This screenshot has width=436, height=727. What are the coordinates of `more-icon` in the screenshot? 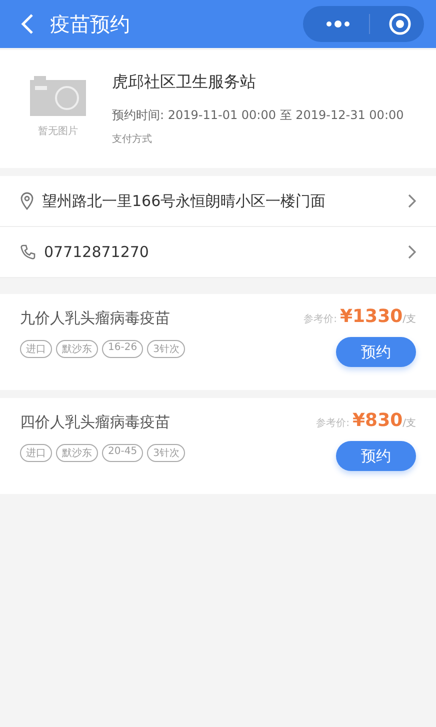 It's located at (338, 24).